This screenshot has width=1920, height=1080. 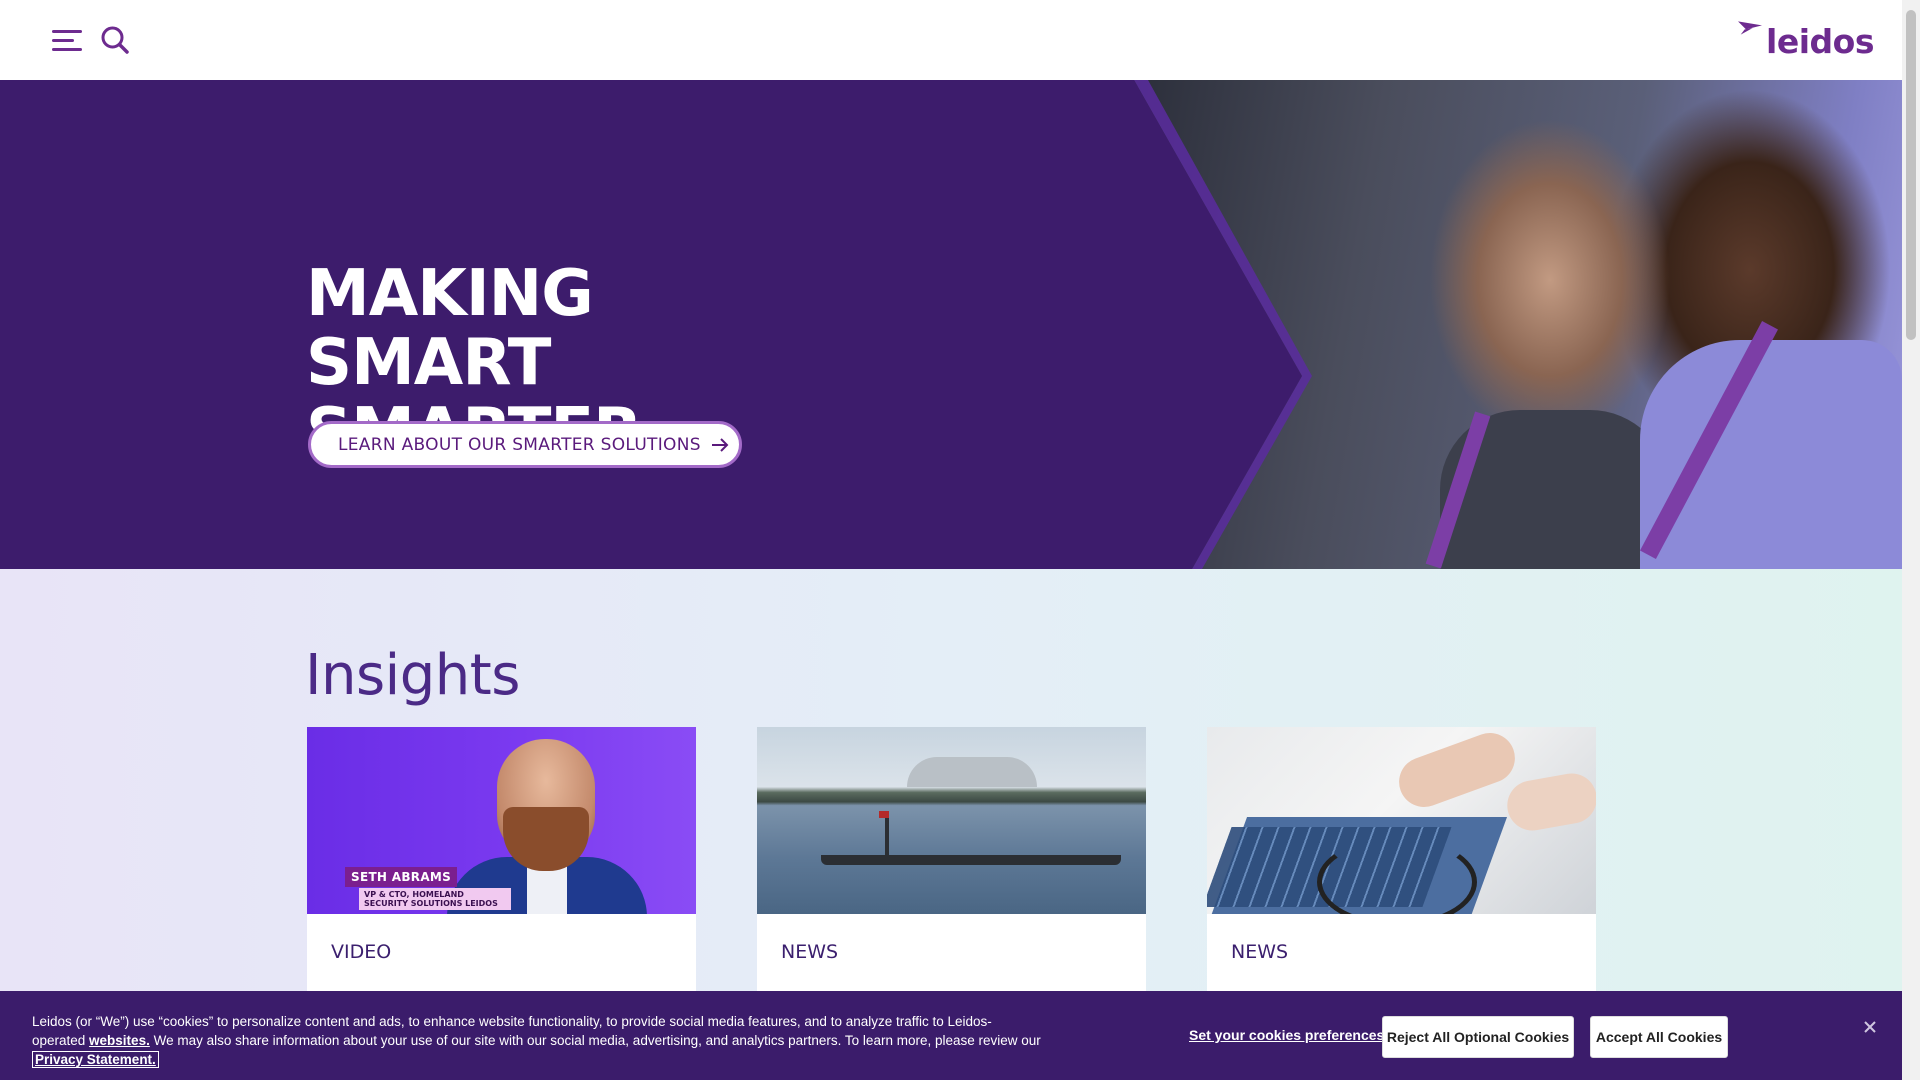 What do you see at coordinates (119, 1040) in the screenshot?
I see `websites-link: websites.` at bounding box center [119, 1040].